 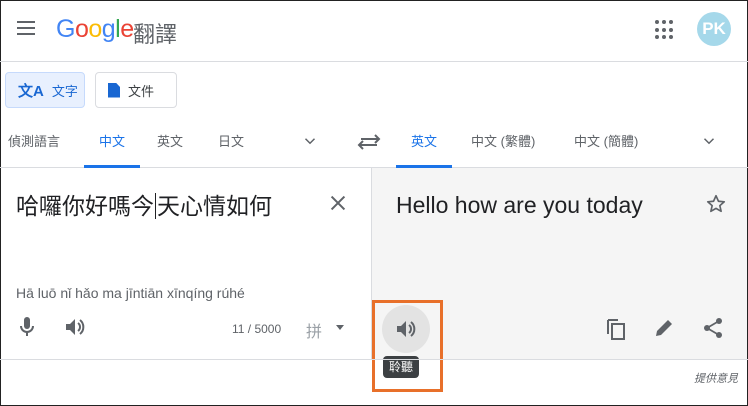 I want to click on document-mode-button: 文件, so click(x=136, y=90).